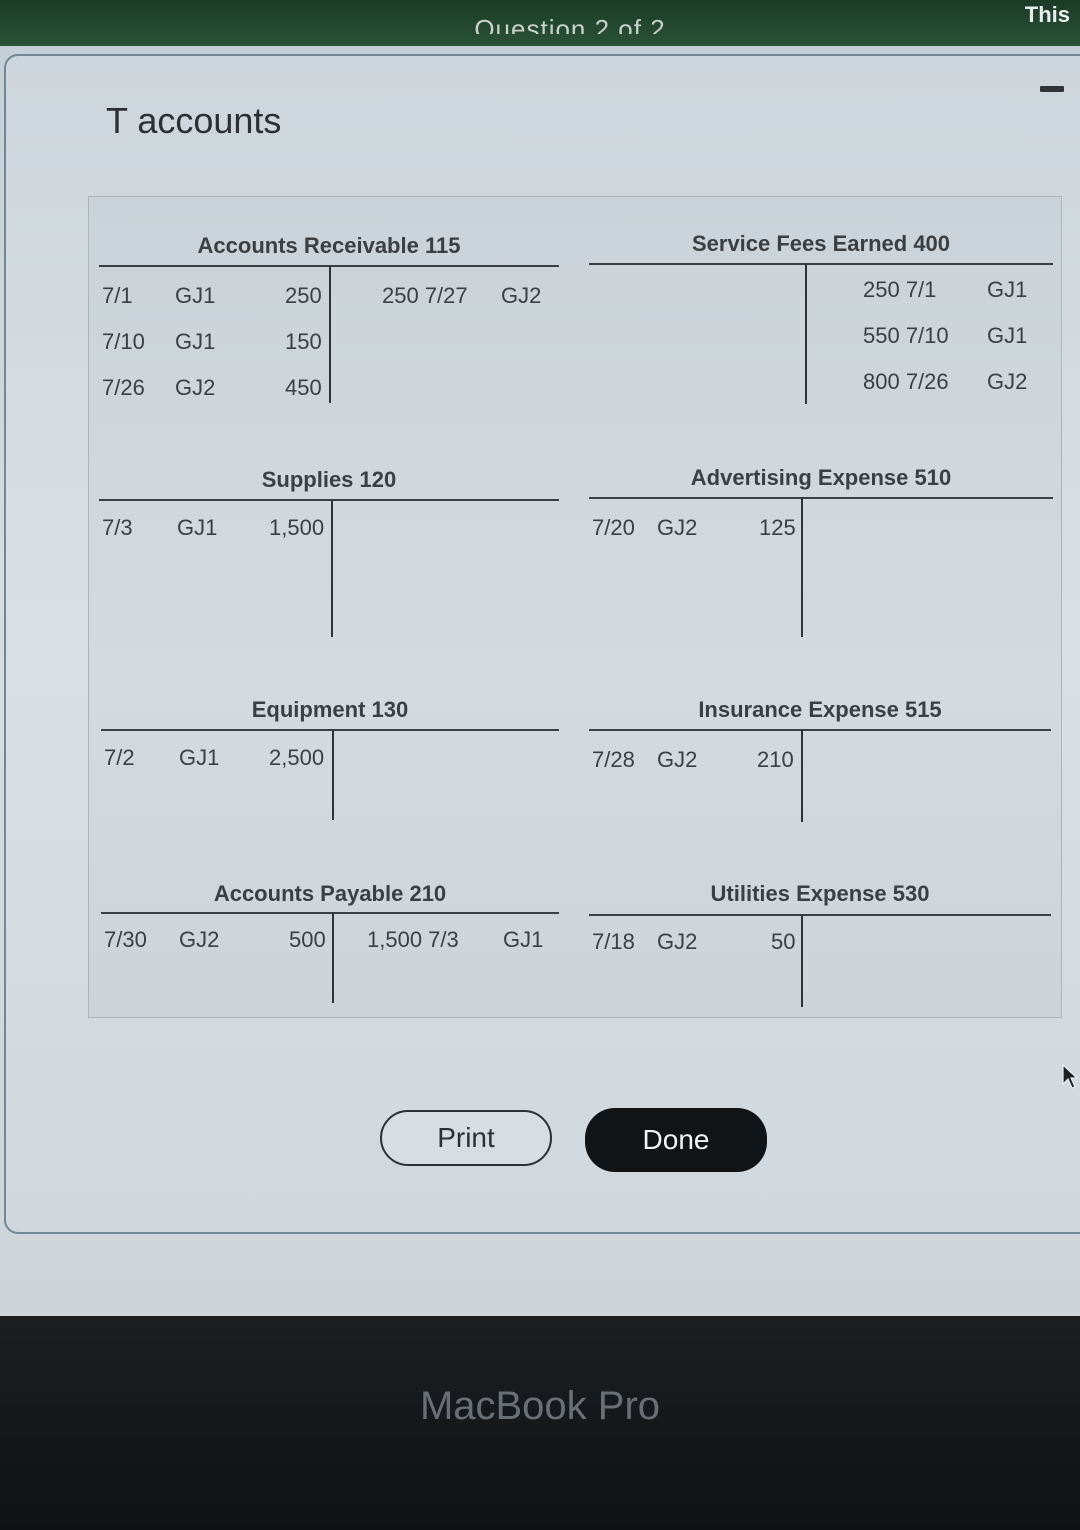  What do you see at coordinates (123, 341) in the screenshot?
I see `debit-date: 7/10` at bounding box center [123, 341].